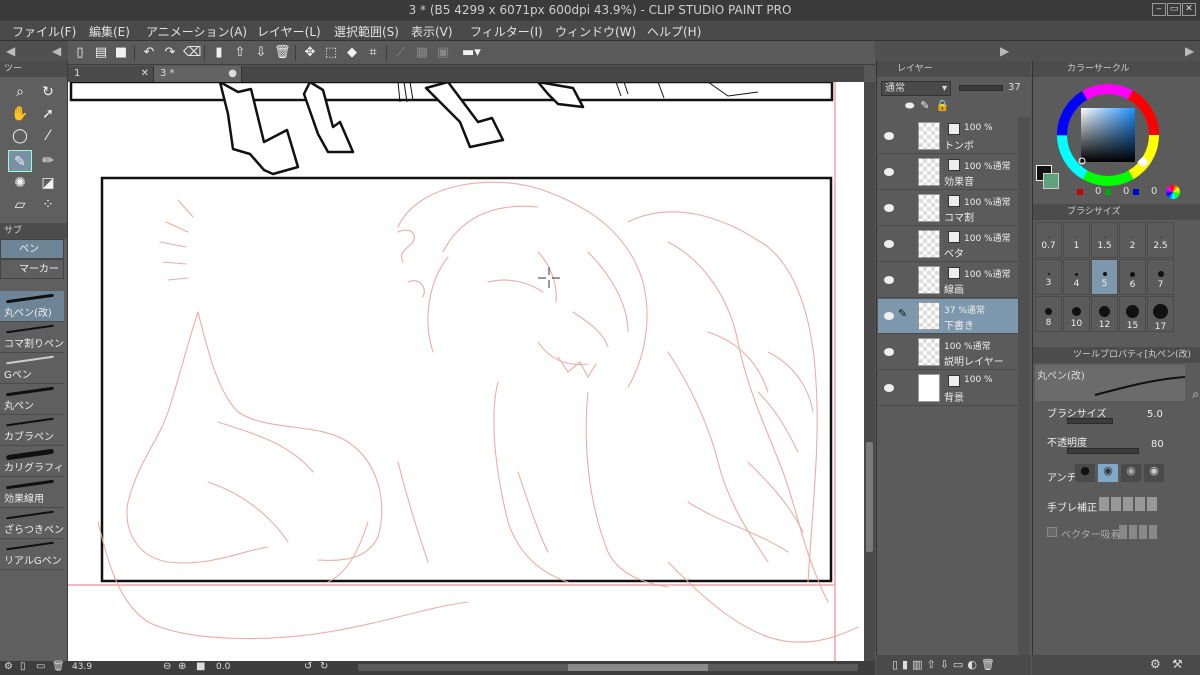 Image resolution: width=1200 pixels, height=675 pixels. What do you see at coordinates (32, 399) in the screenshot?
I see `brush-maru-pen: 丸ペン` at bounding box center [32, 399].